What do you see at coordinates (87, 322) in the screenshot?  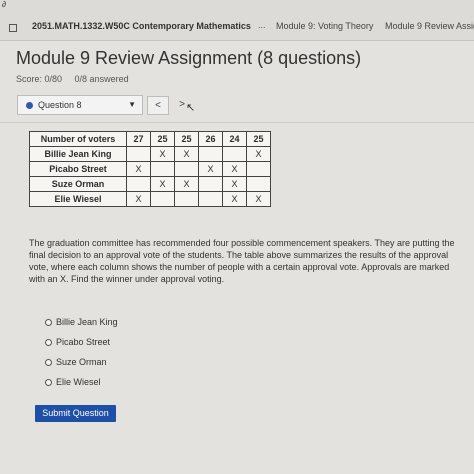 I see `option-label: Billie Jean King` at bounding box center [87, 322].